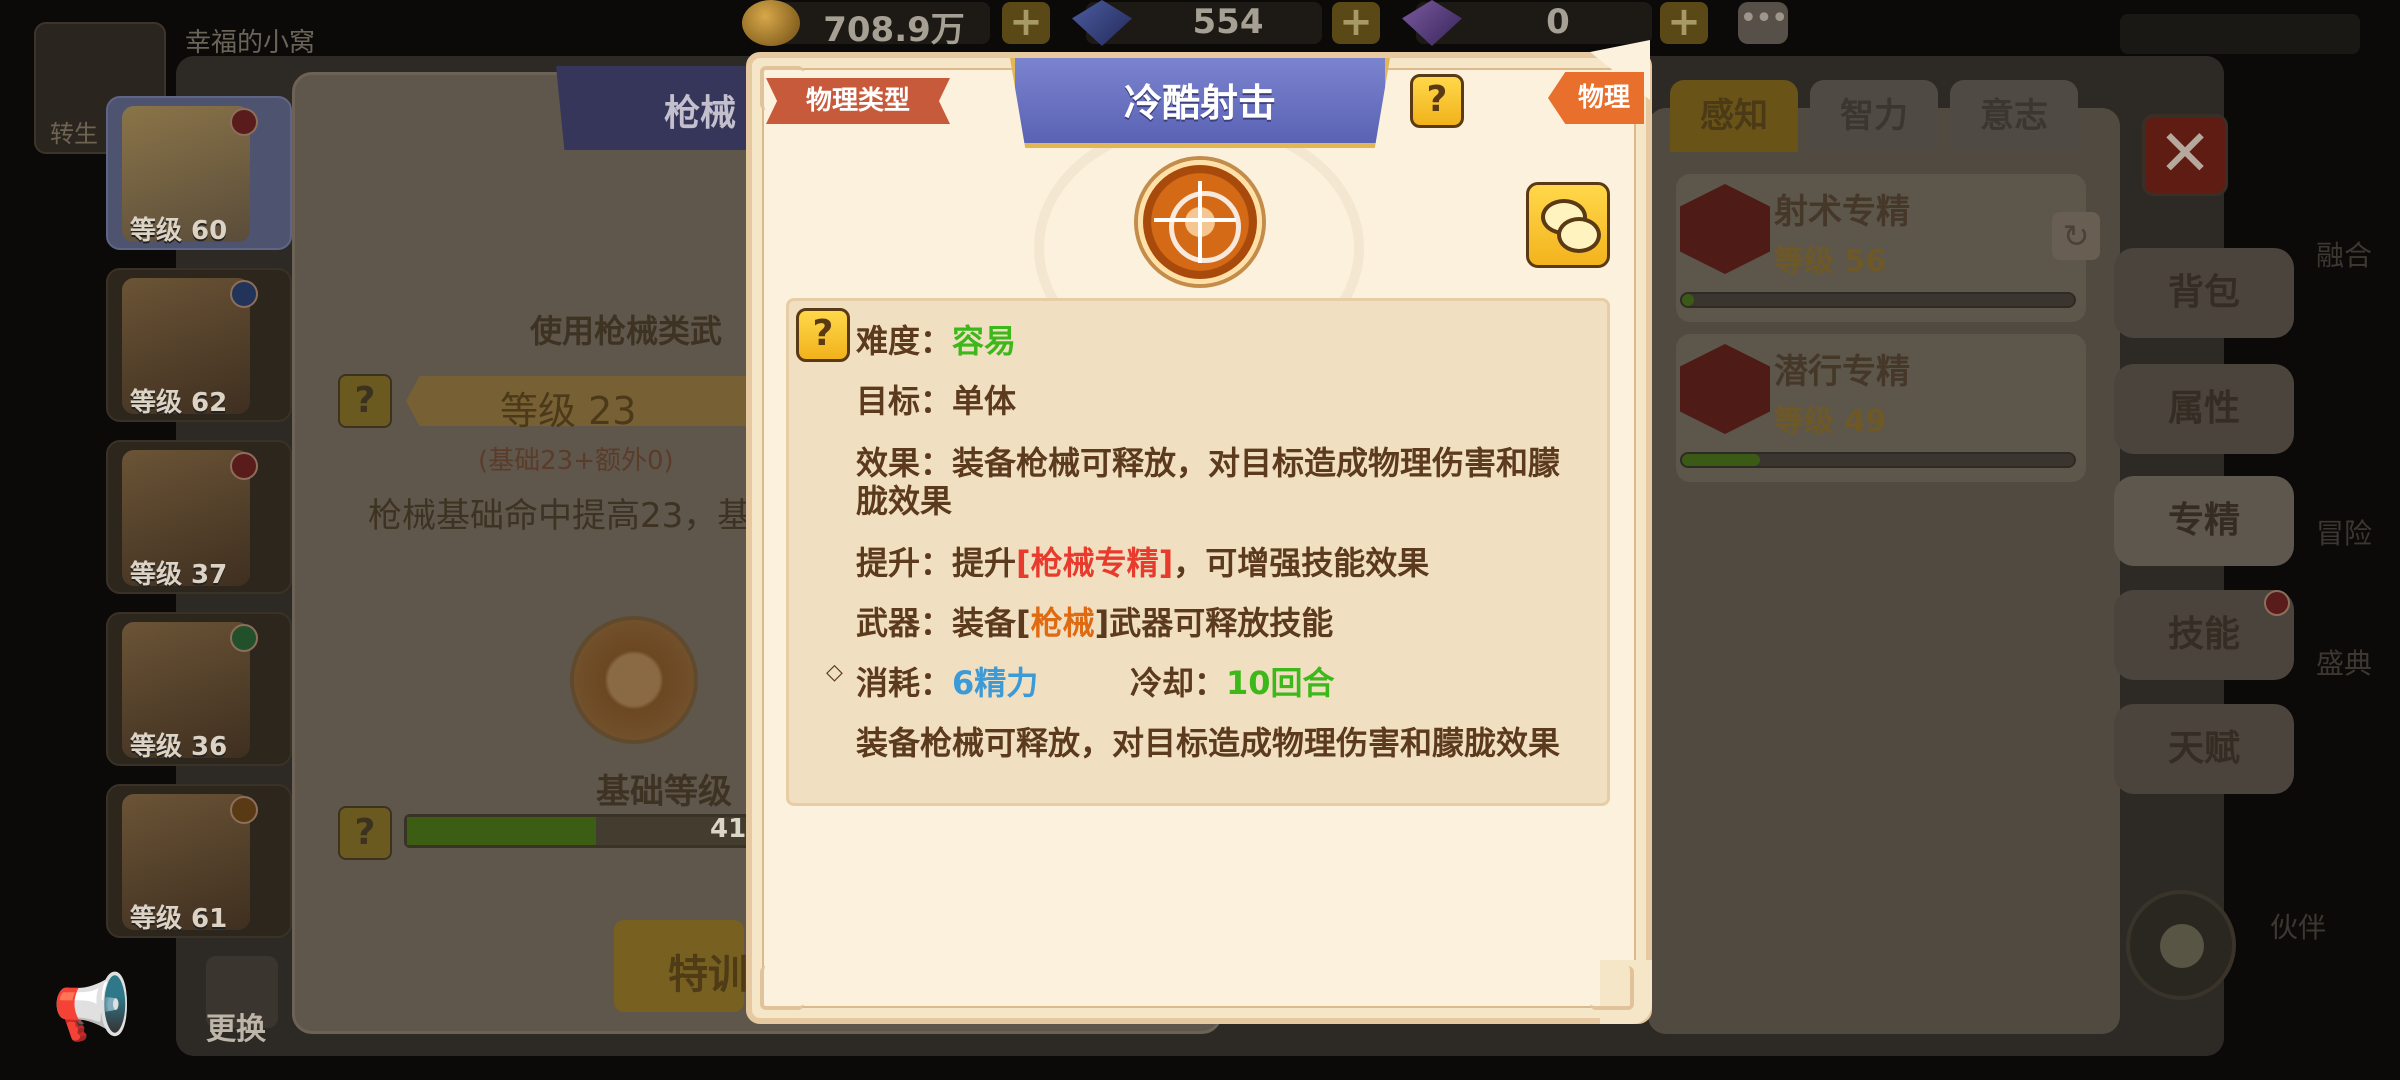 The width and height of the screenshot is (2400, 1080). I want to click on gem-amount: 554, so click(1228, 22).